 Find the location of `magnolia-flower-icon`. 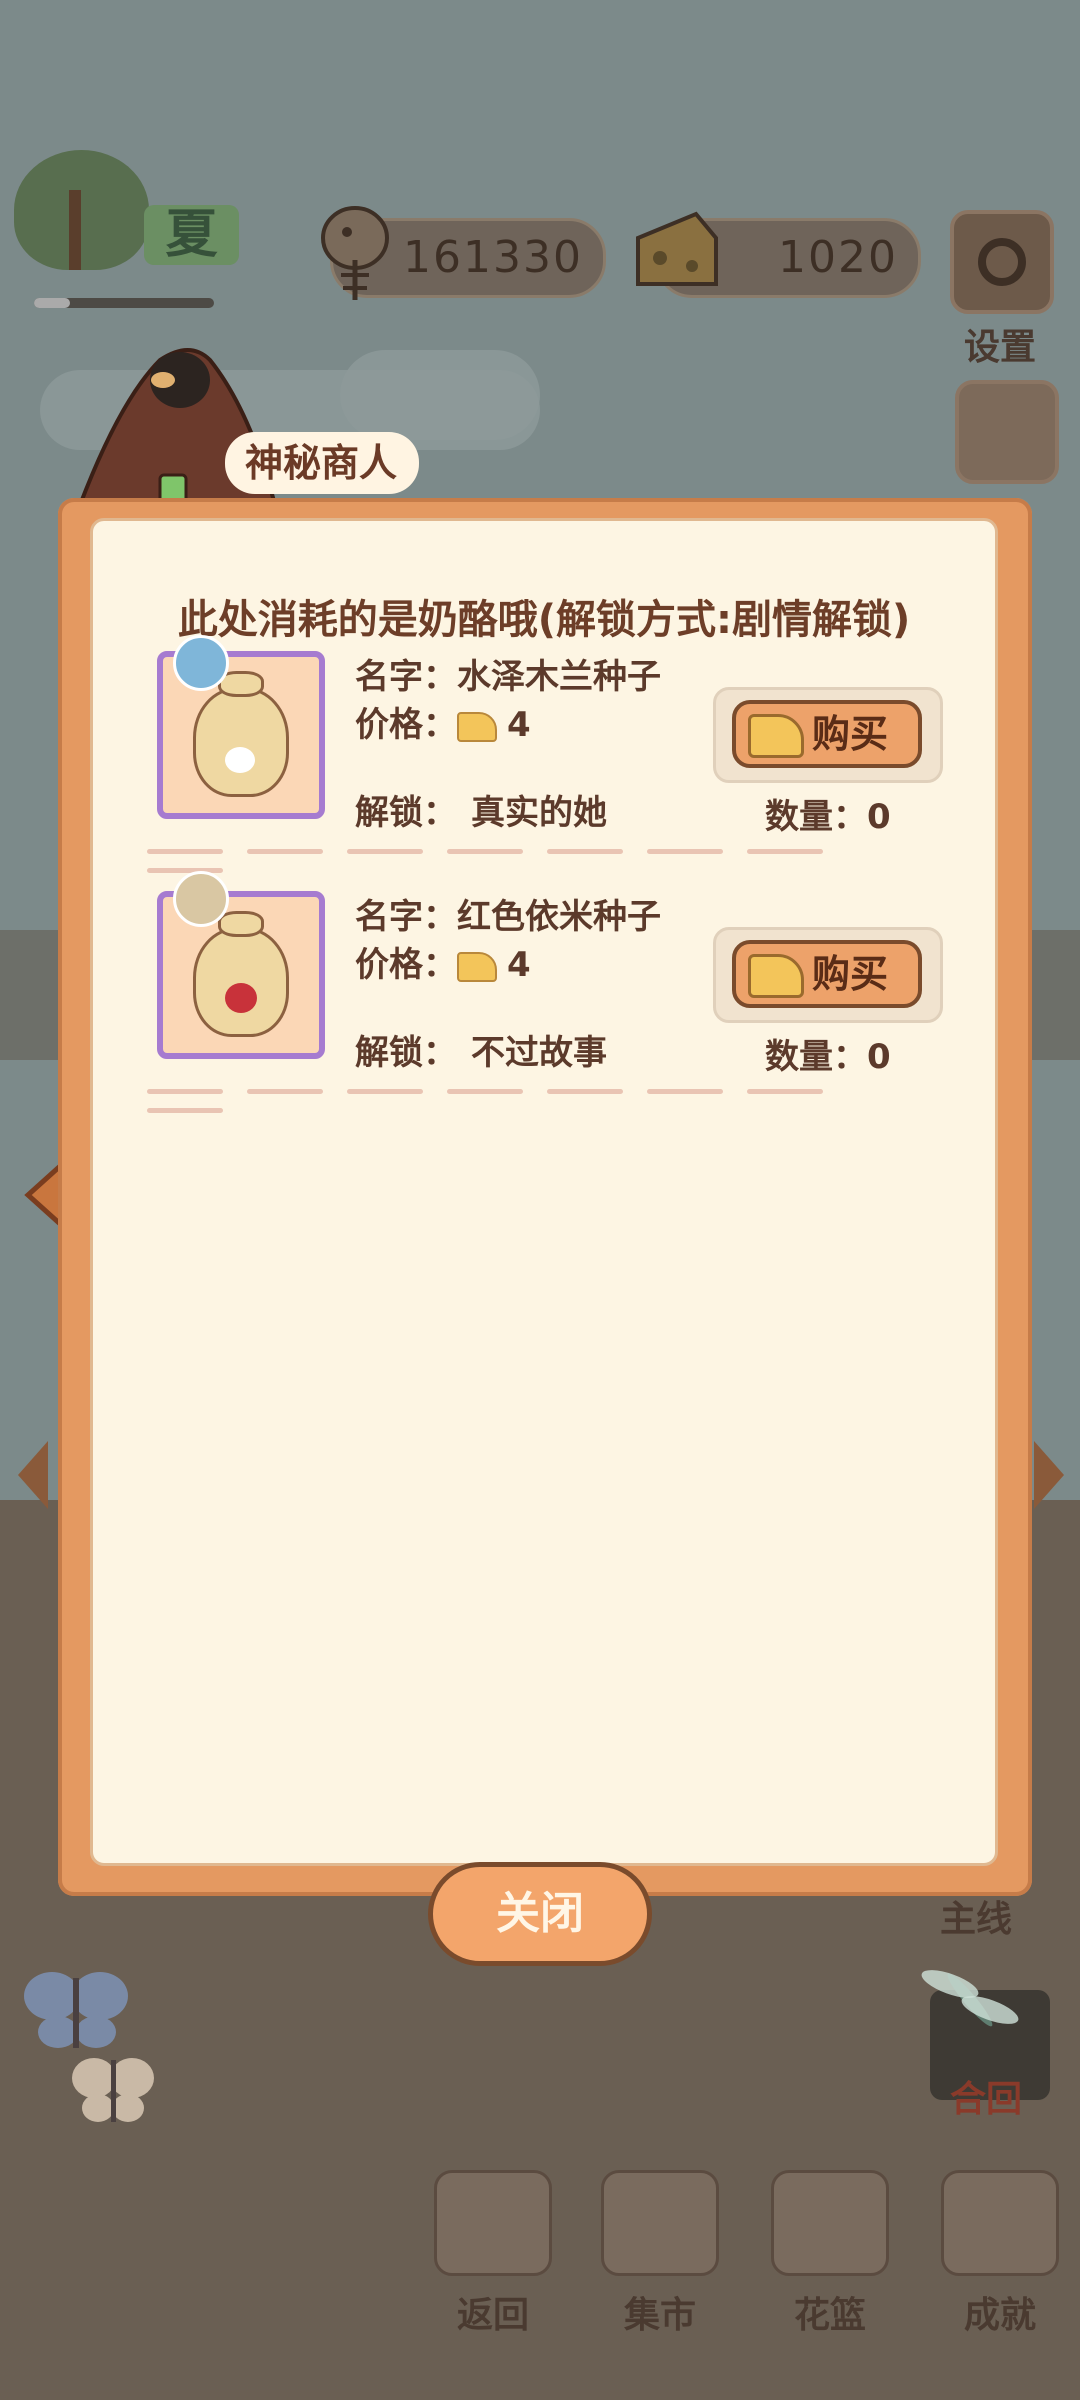

magnolia-flower-icon is located at coordinates (240, 760).